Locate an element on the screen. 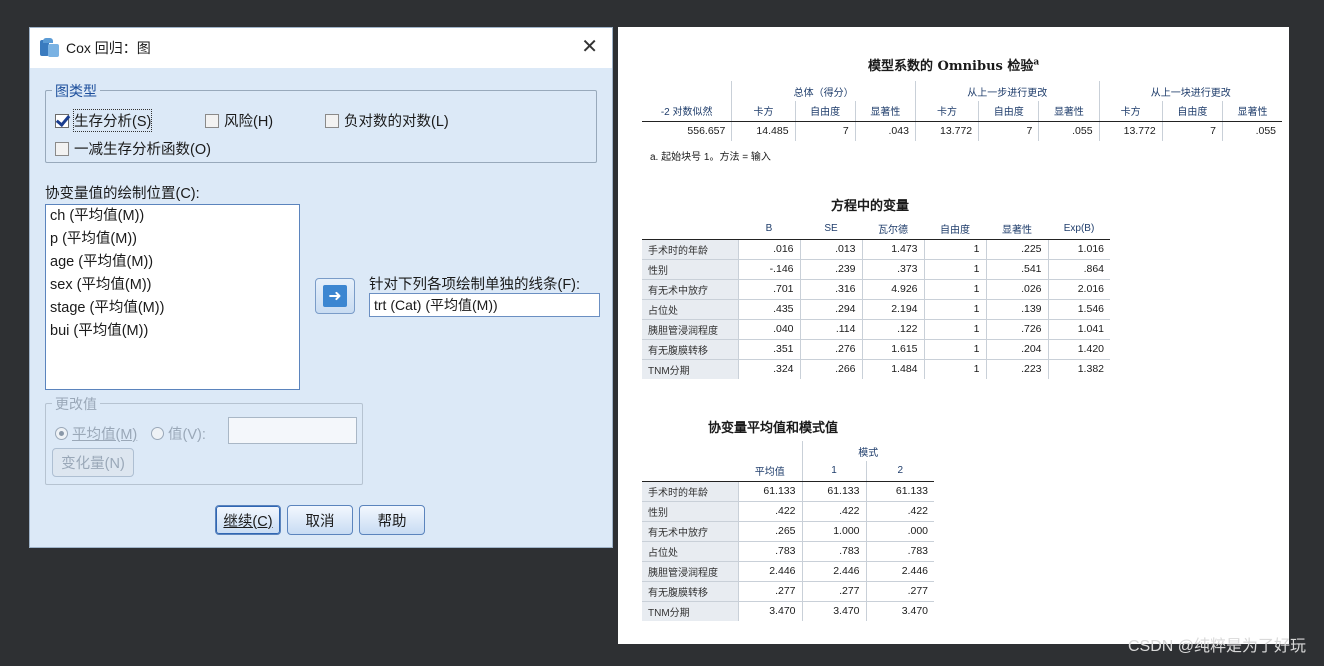  table-row: 胰胆管浸润程度 2.446 2.446 2.446 is located at coordinates (788, 570).